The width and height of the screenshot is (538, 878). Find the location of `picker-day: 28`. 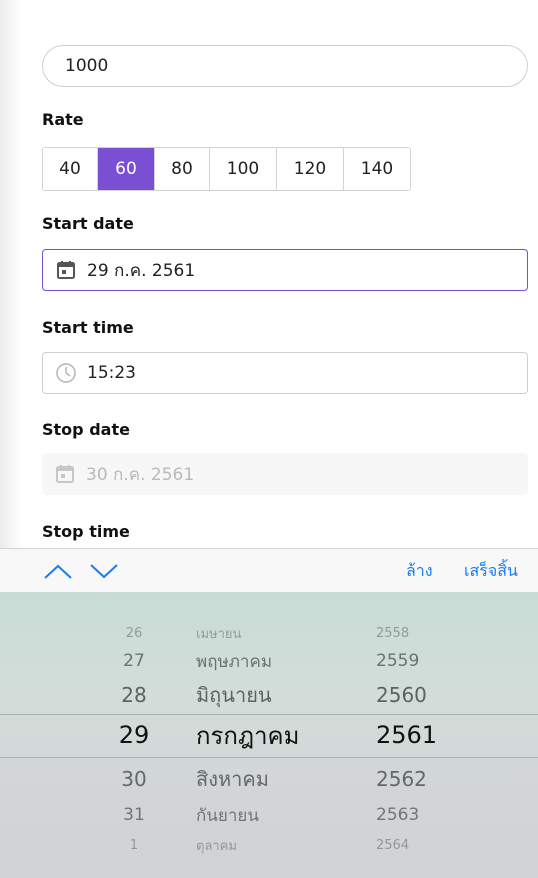

picker-day: 28 is located at coordinates (134, 695).